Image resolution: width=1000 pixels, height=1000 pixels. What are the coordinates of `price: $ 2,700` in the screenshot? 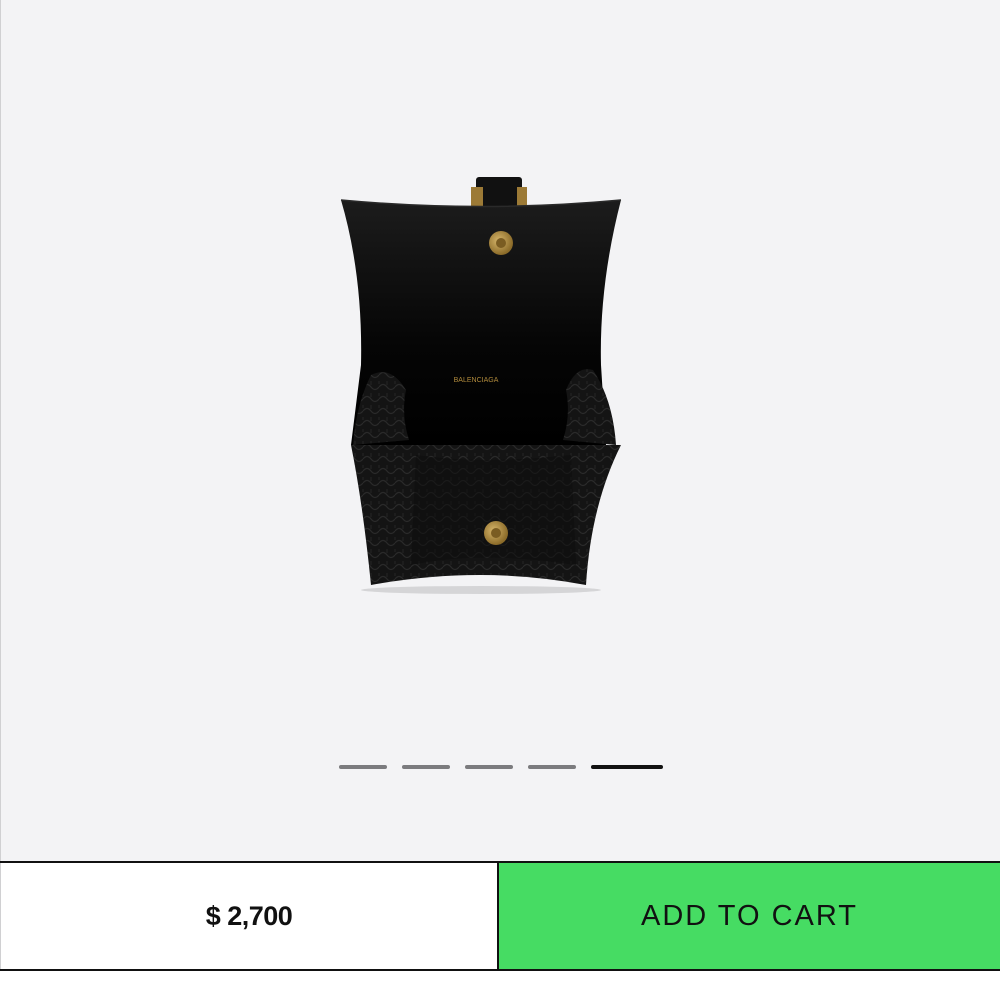 It's located at (249, 915).